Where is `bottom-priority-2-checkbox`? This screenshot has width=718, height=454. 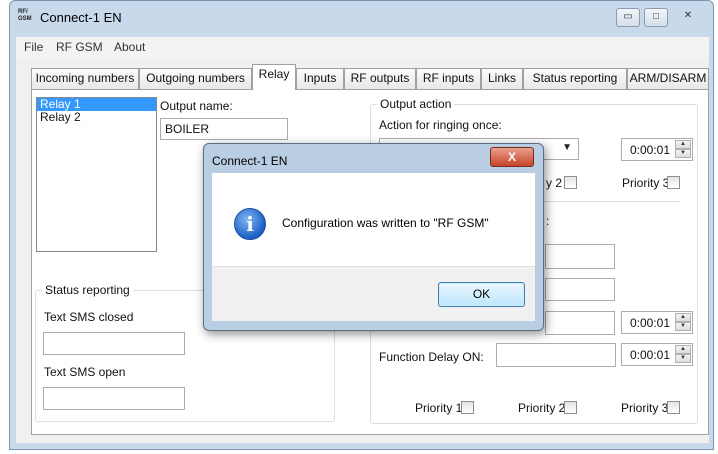
bottom-priority-2-checkbox is located at coordinates (570, 407).